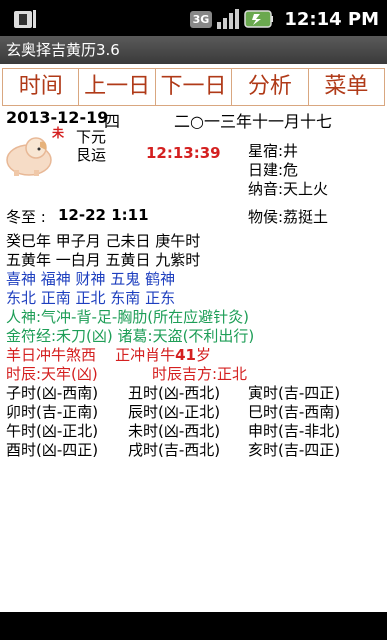  I want to click on ganzhi-line: 癸巳年 甲子月 己未日 庚午时, so click(103, 241).